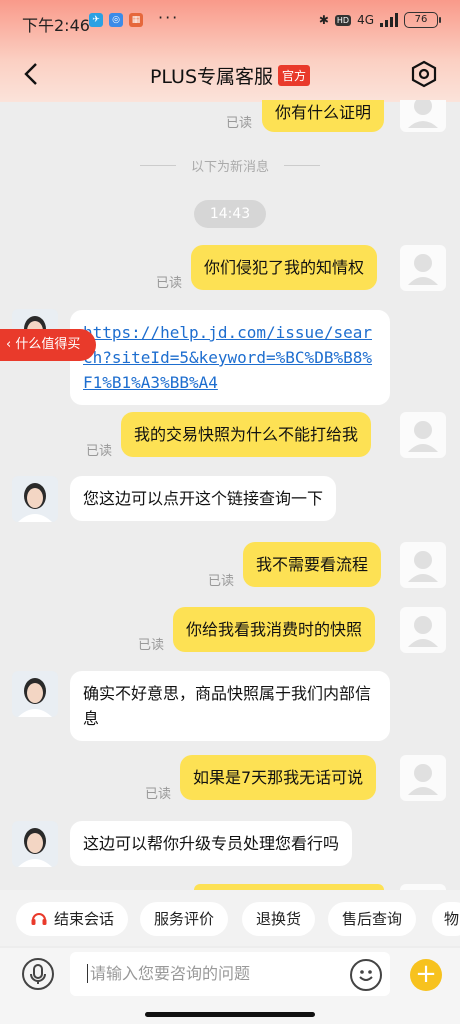 Image resolution: width=460 pixels, height=1024 pixels. Describe the element at coordinates (170, 973) in the screenshot. I see `input-placeholder: 请输入您要咨询的问题` at that location.